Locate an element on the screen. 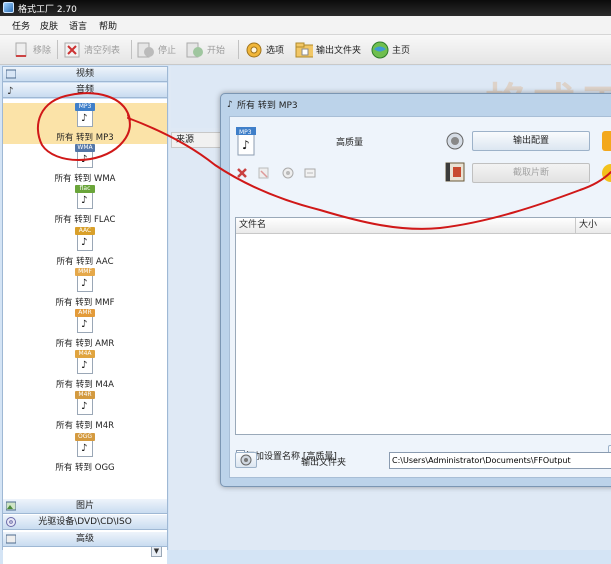 This screenshot has height=564, width=611. remove-icon is located at coordinates (21, 50).